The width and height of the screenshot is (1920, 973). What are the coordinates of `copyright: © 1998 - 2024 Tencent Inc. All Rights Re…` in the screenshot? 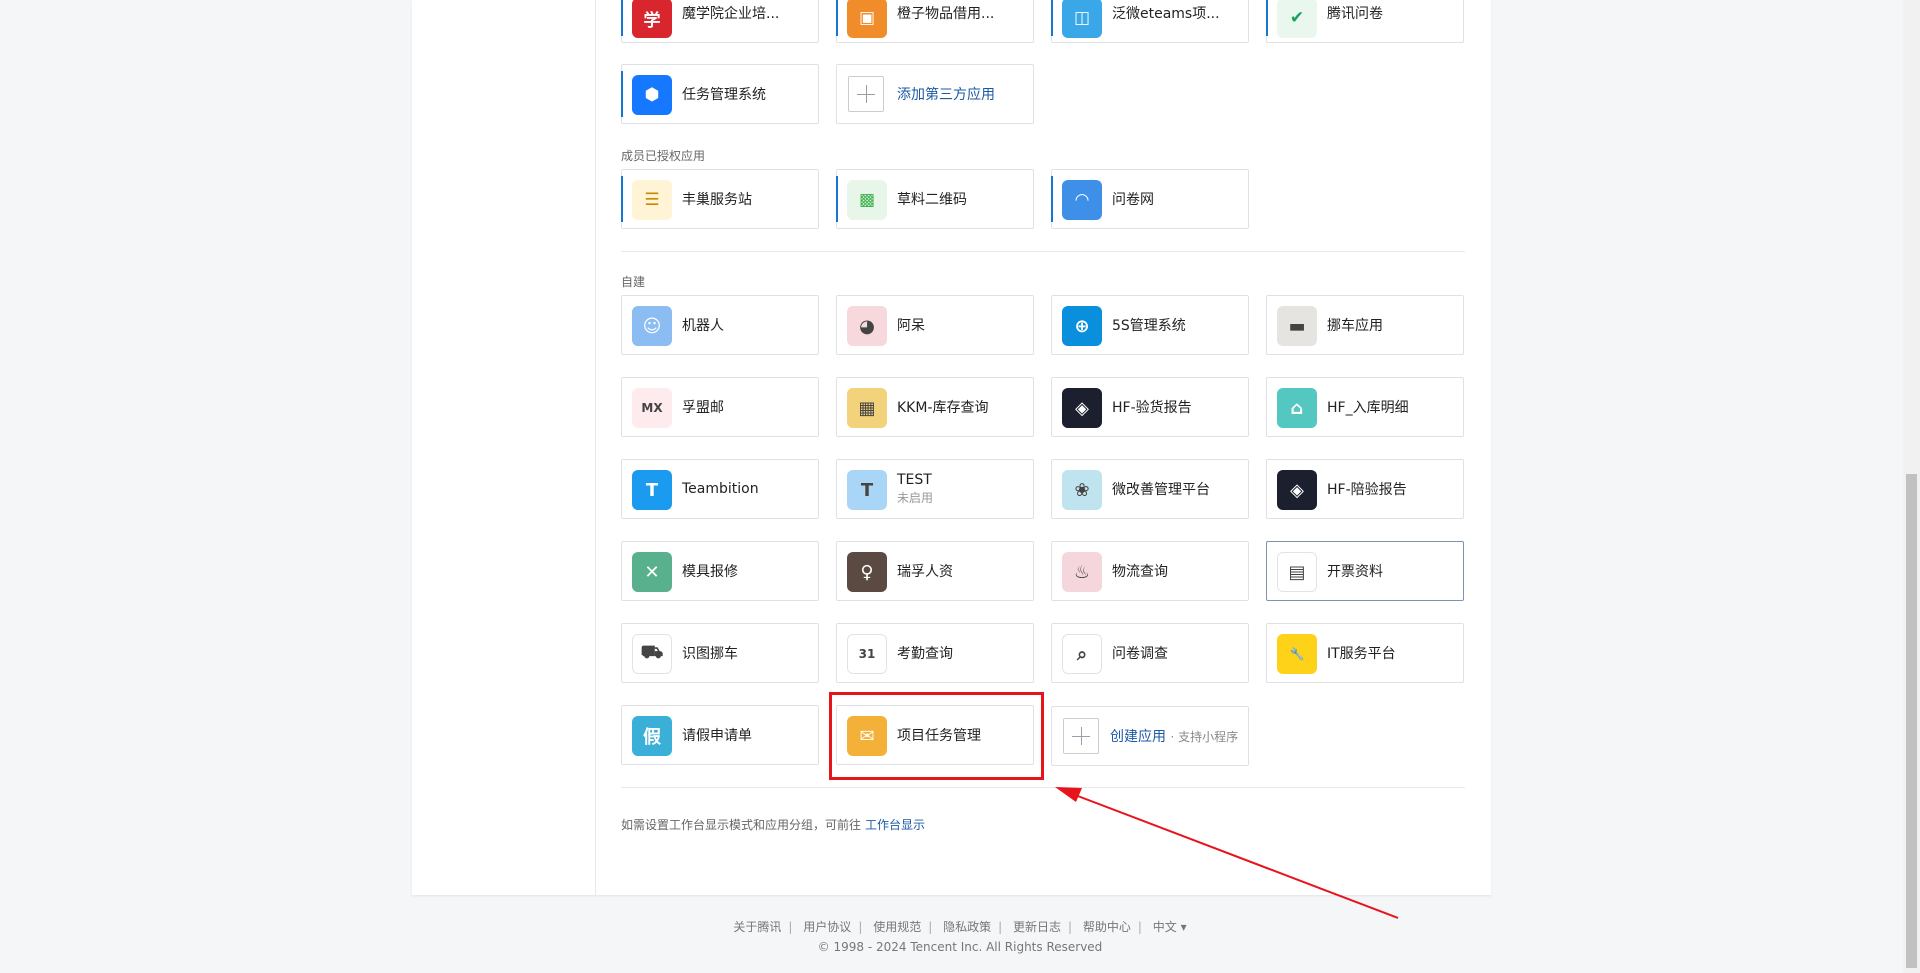 It's located at (960, 947).